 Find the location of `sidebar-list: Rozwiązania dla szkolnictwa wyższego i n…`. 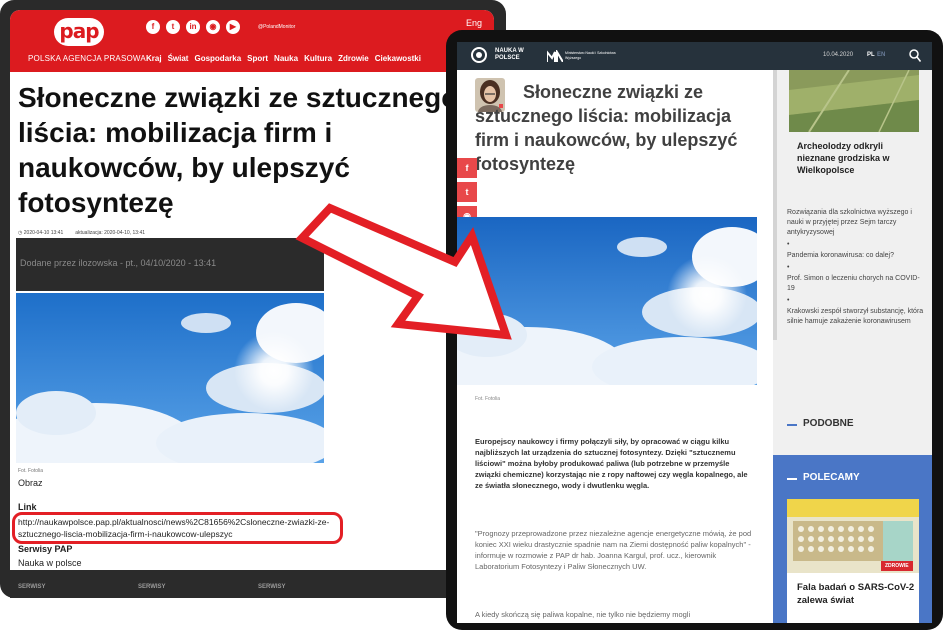

sidebar-list: Rozwiązania dla szkolnictwa wyższego i n… is located at coordinates (857, 269).